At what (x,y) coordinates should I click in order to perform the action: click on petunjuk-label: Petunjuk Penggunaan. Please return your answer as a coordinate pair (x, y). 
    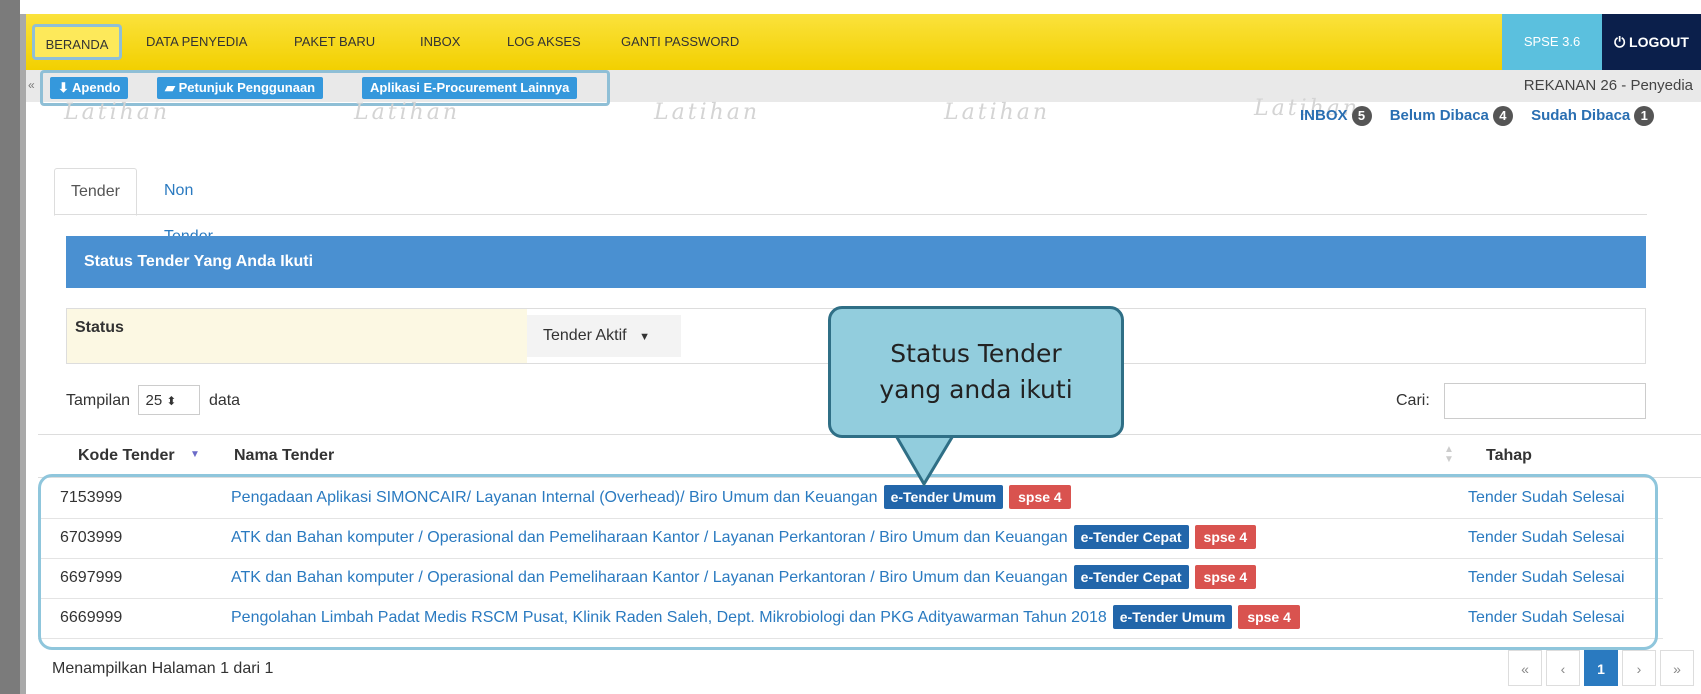
    Looking at the image, I should click on (247, 87).